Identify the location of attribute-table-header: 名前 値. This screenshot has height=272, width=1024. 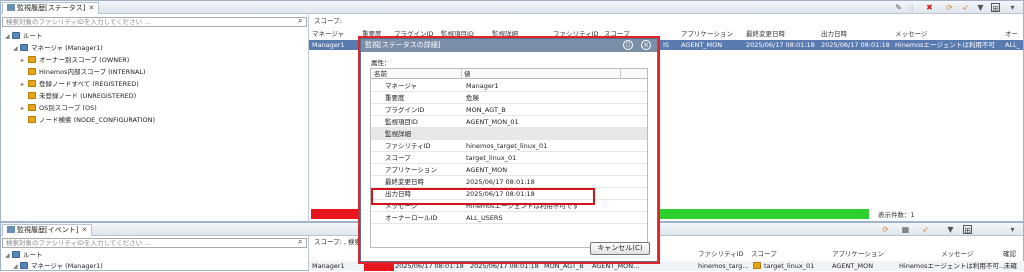
(509, 74).